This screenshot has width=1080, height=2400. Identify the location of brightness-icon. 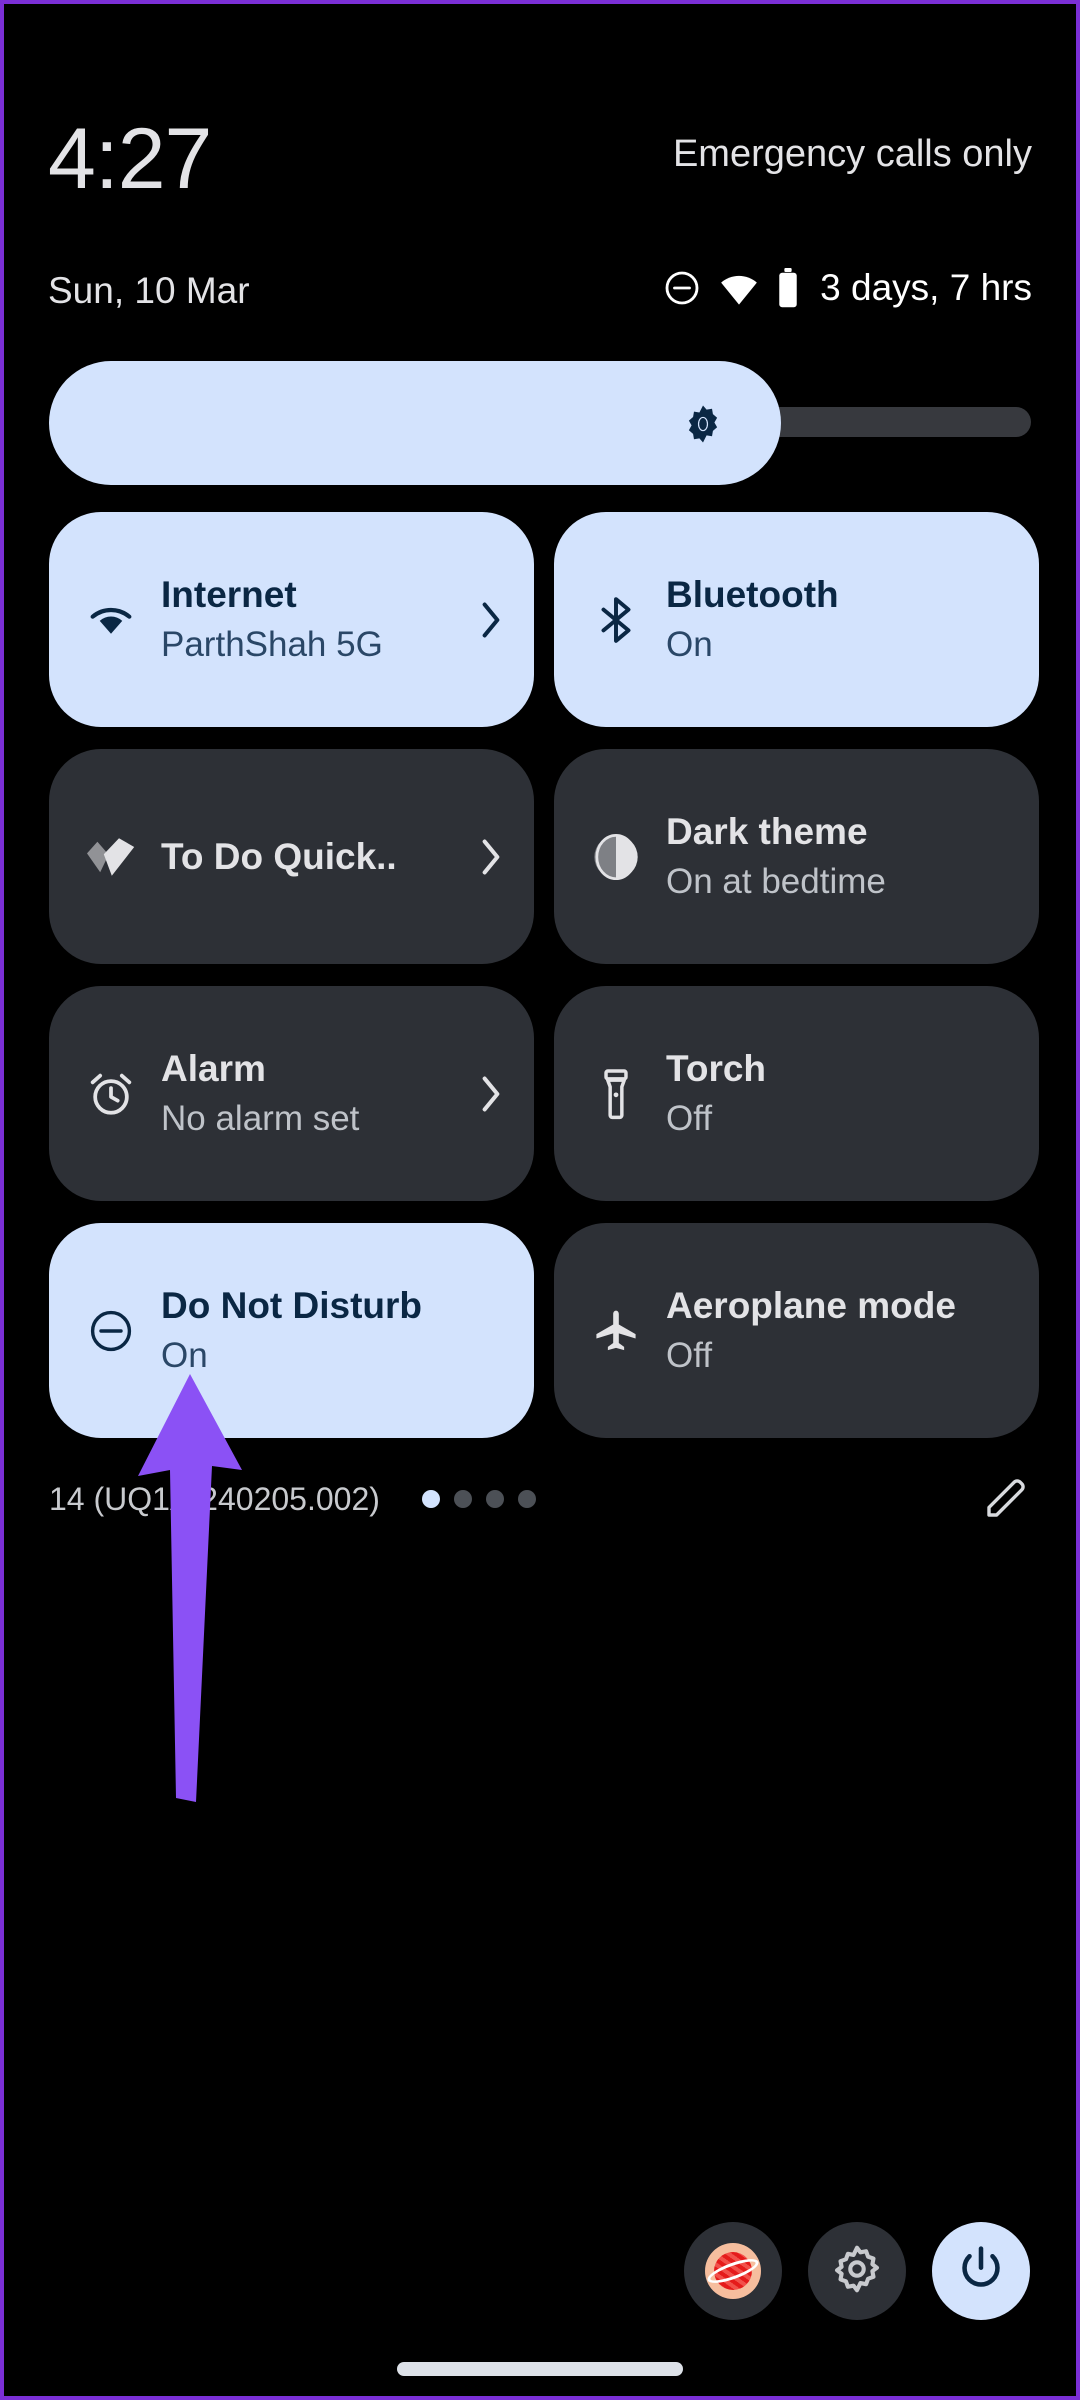
(703, 424).